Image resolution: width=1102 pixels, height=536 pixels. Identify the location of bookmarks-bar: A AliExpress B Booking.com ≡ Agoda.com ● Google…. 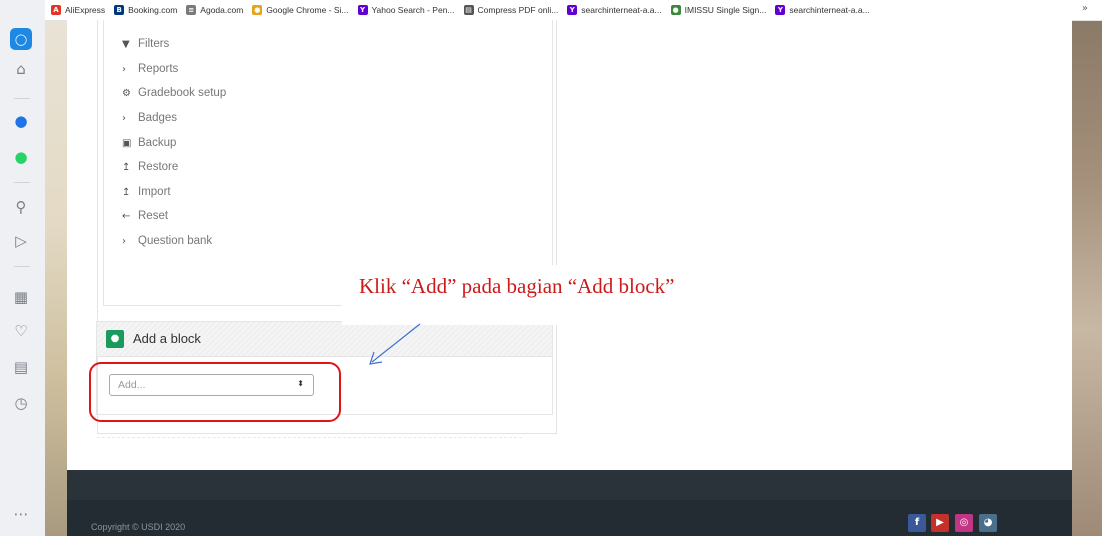
(573, 10).